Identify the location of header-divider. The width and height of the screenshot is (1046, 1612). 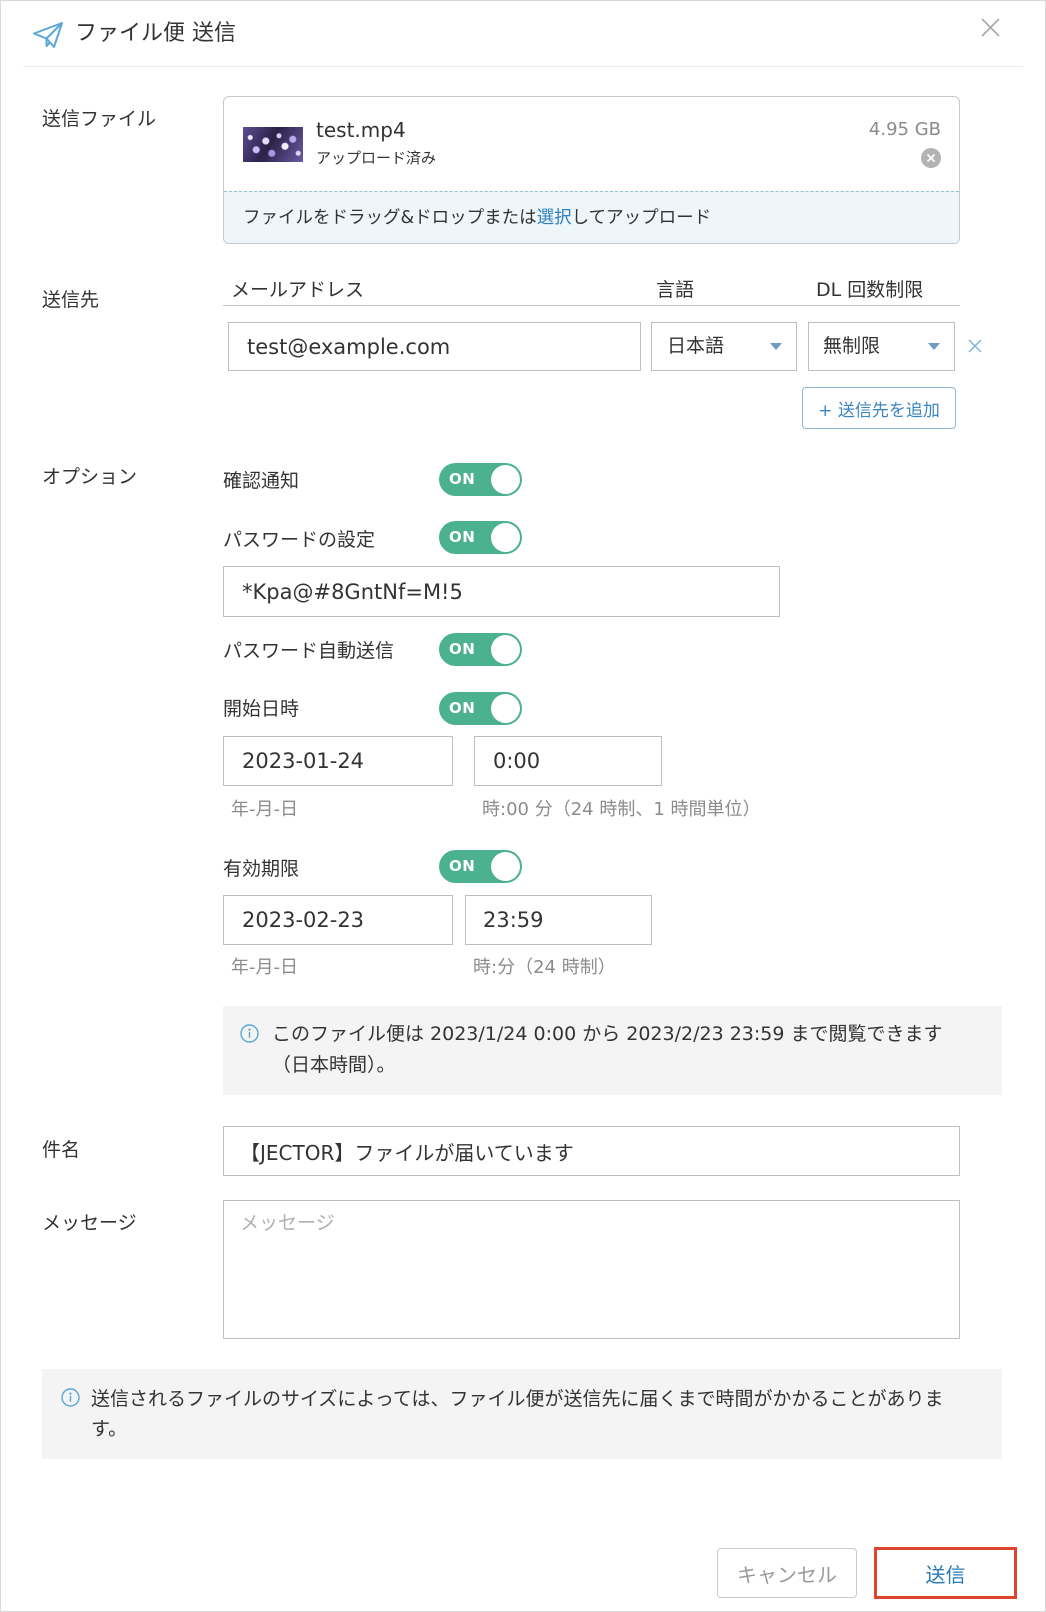
(523, 66).